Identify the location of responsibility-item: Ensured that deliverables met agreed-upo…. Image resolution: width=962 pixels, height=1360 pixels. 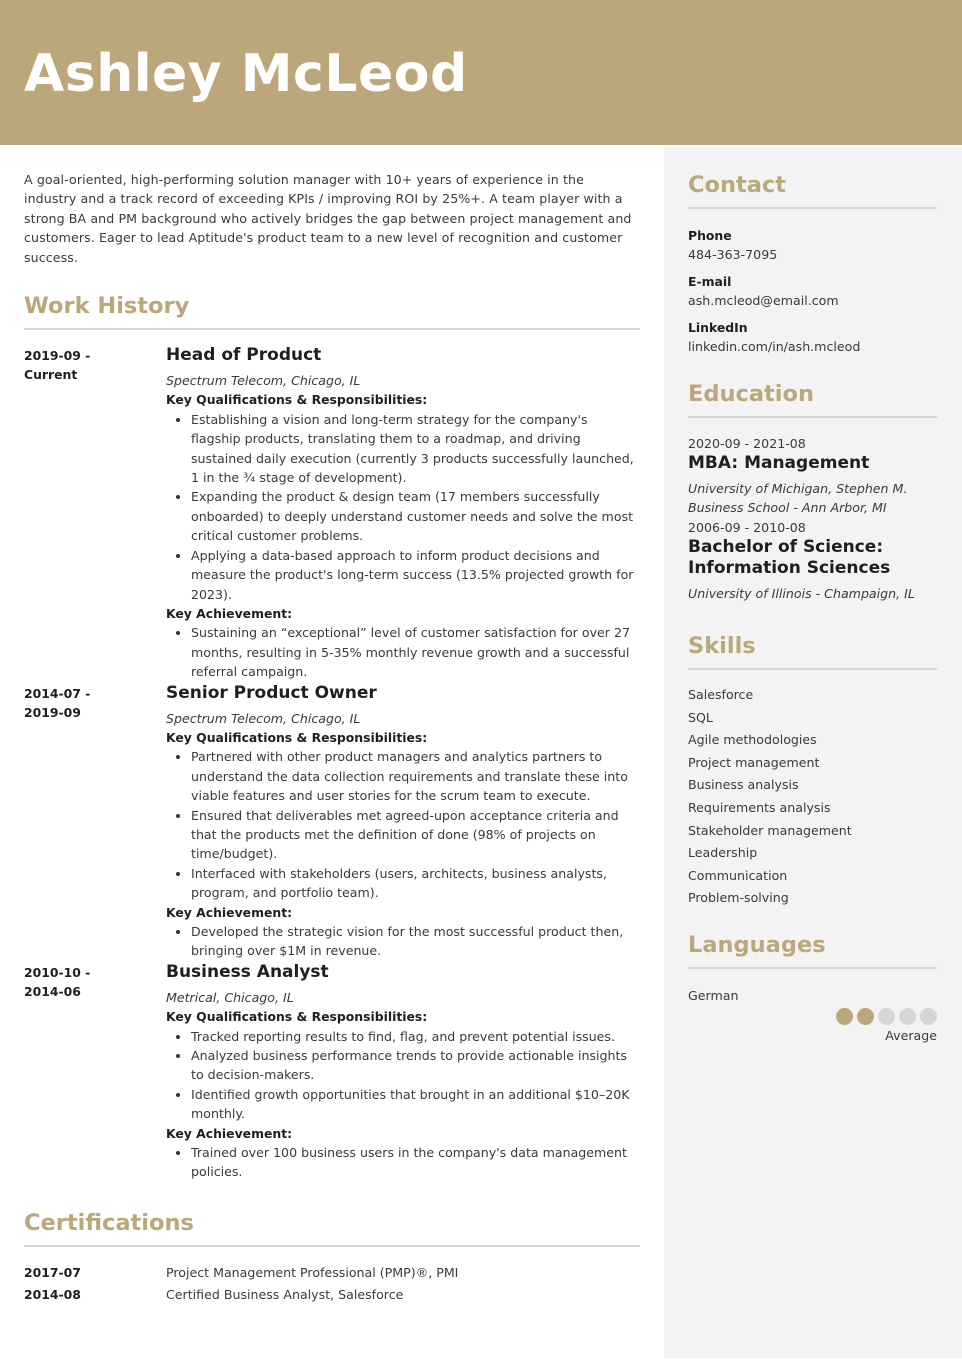
(403, 835).